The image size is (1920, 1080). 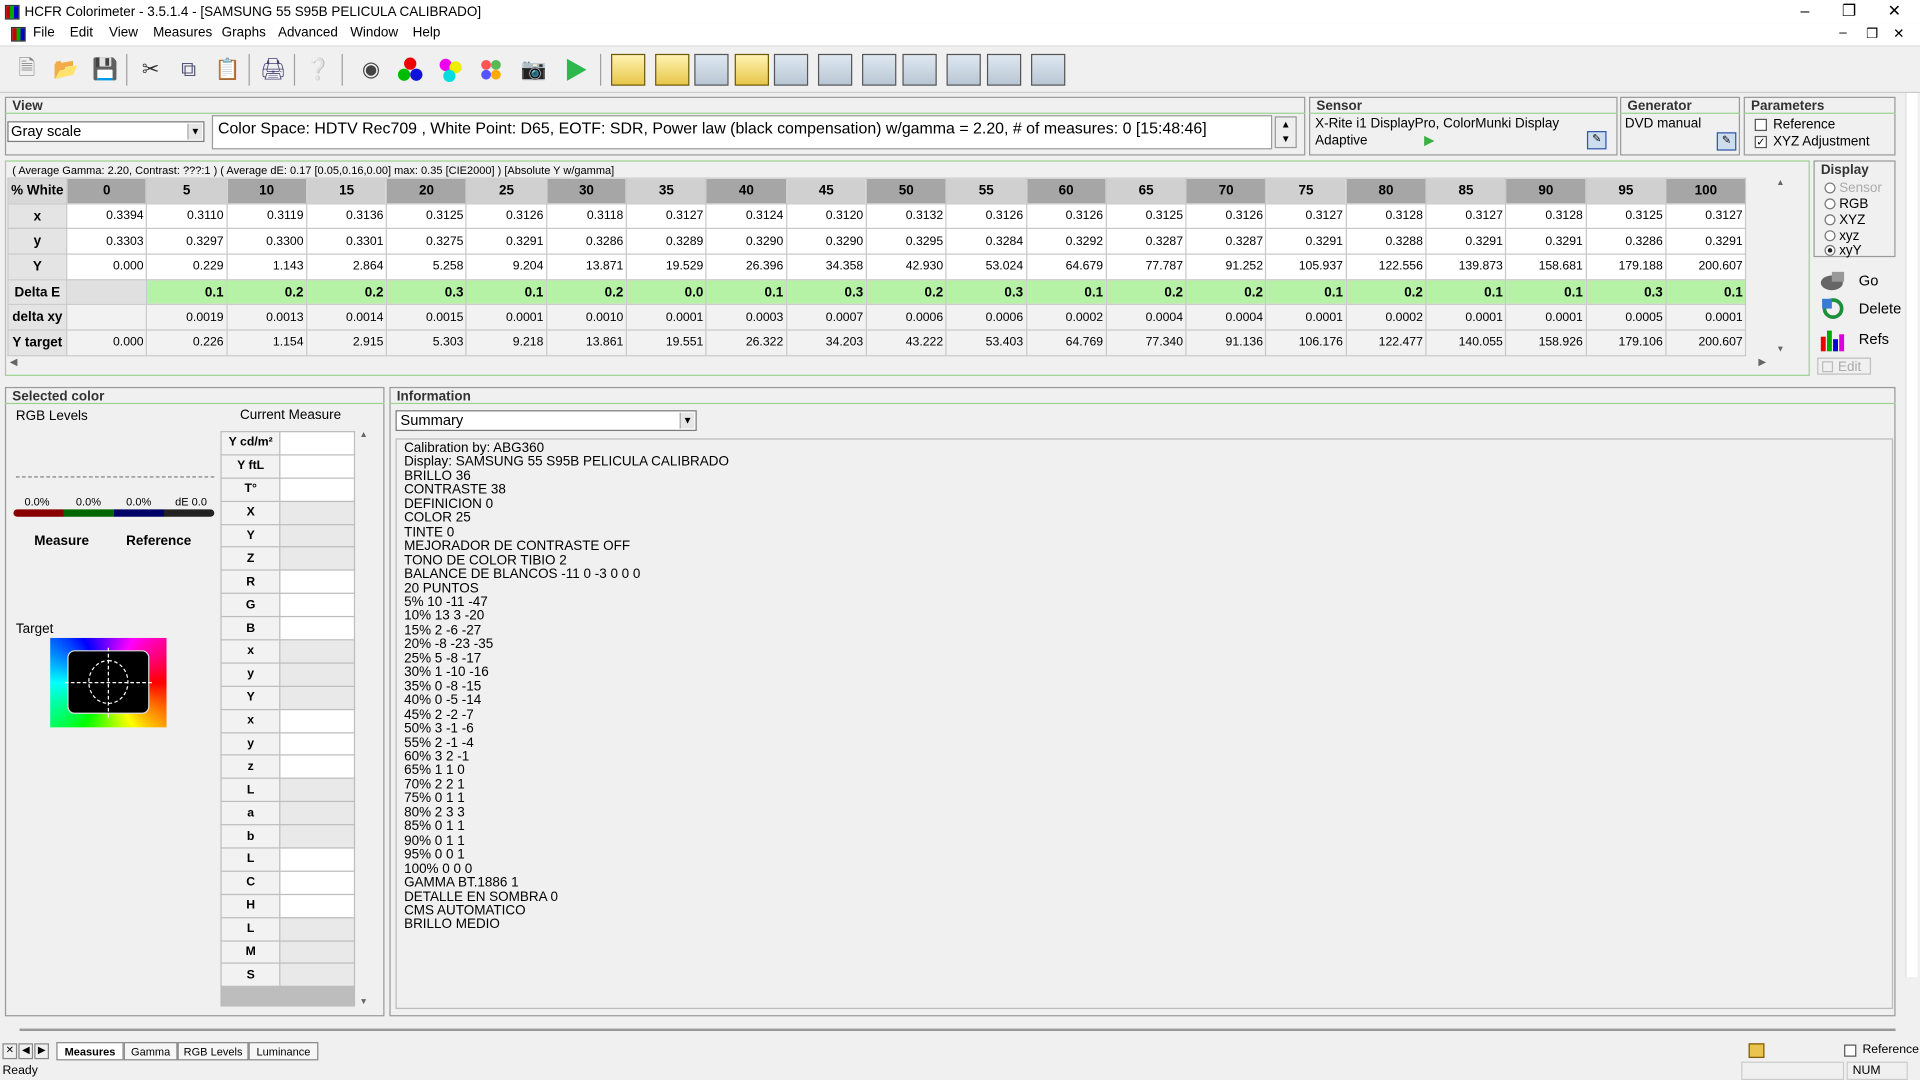 I want to click on grid-cell: 1.143, so click(x=267, y=267).